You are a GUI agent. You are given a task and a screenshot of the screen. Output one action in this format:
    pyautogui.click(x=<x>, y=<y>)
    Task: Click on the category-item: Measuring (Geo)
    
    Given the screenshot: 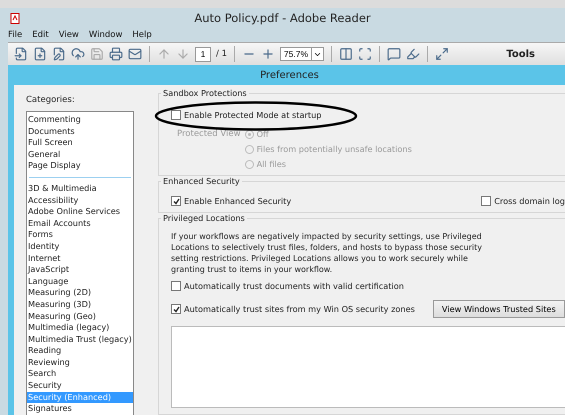 What is the action you would take?
    pyautogui.click(x=80, y=316)
    